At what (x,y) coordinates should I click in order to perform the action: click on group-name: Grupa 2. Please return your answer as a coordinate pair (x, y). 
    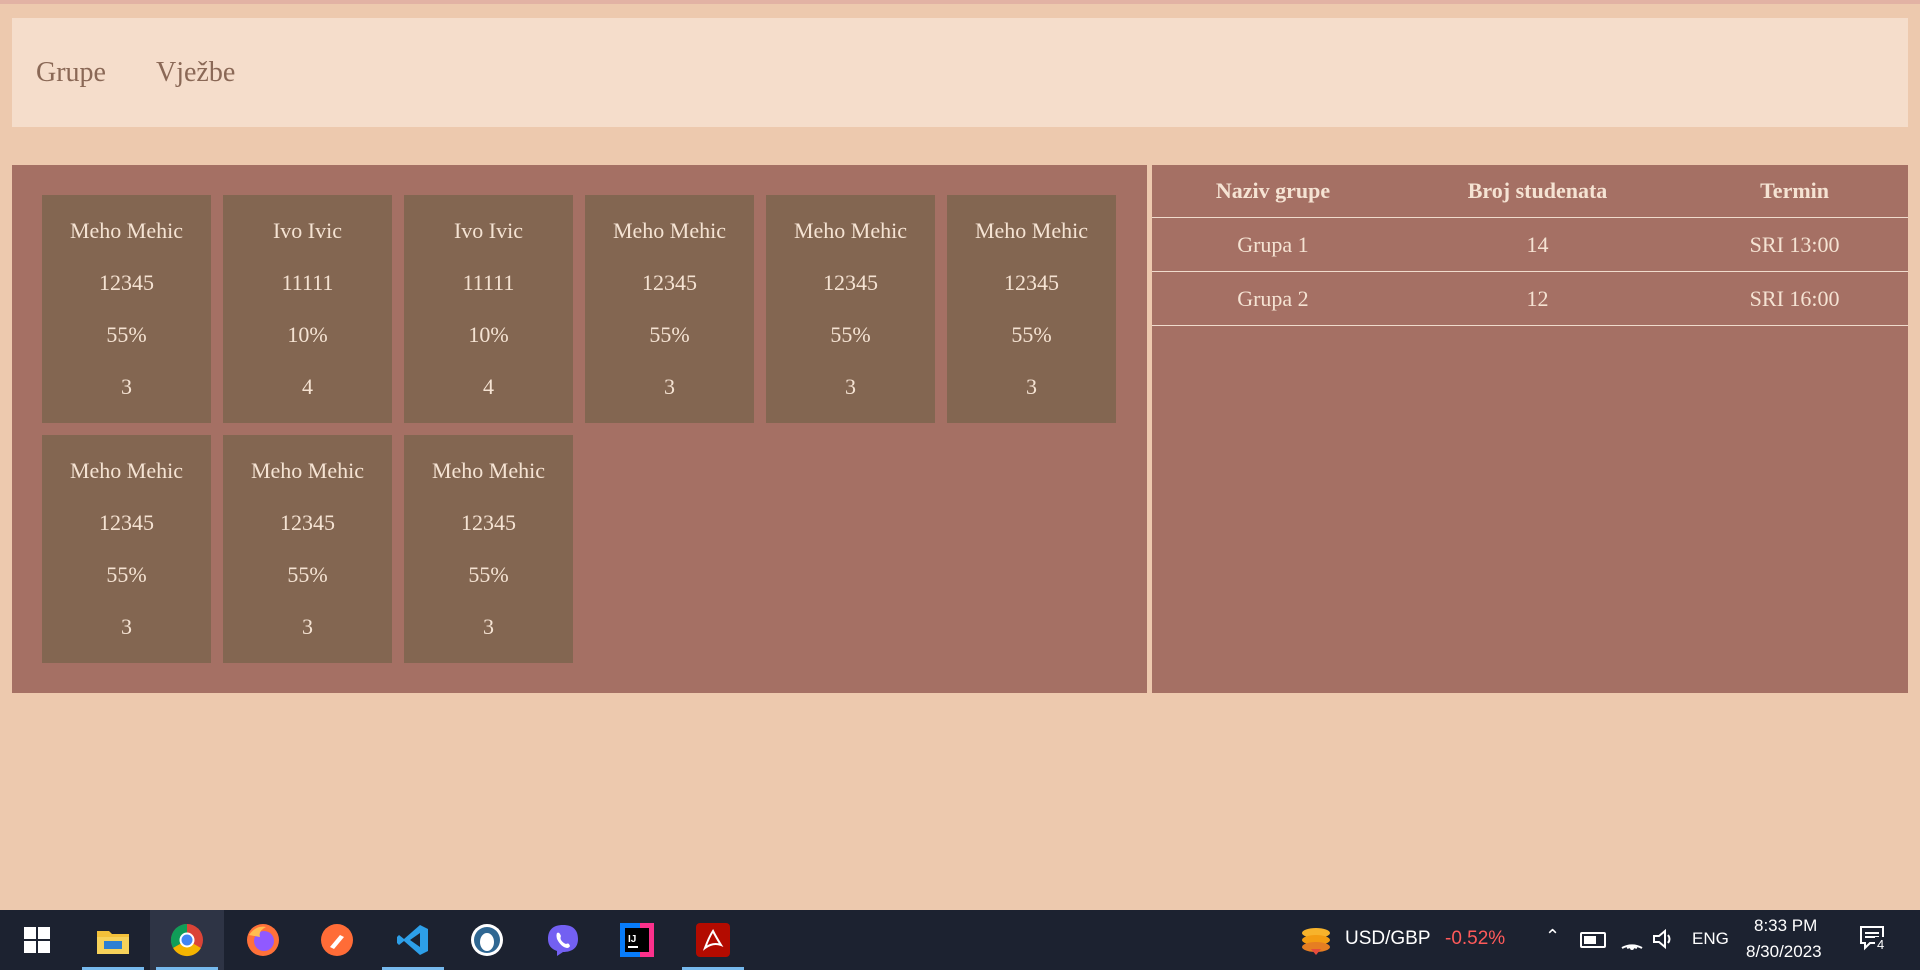
    Looking at the image, I should click on (1273, 298).